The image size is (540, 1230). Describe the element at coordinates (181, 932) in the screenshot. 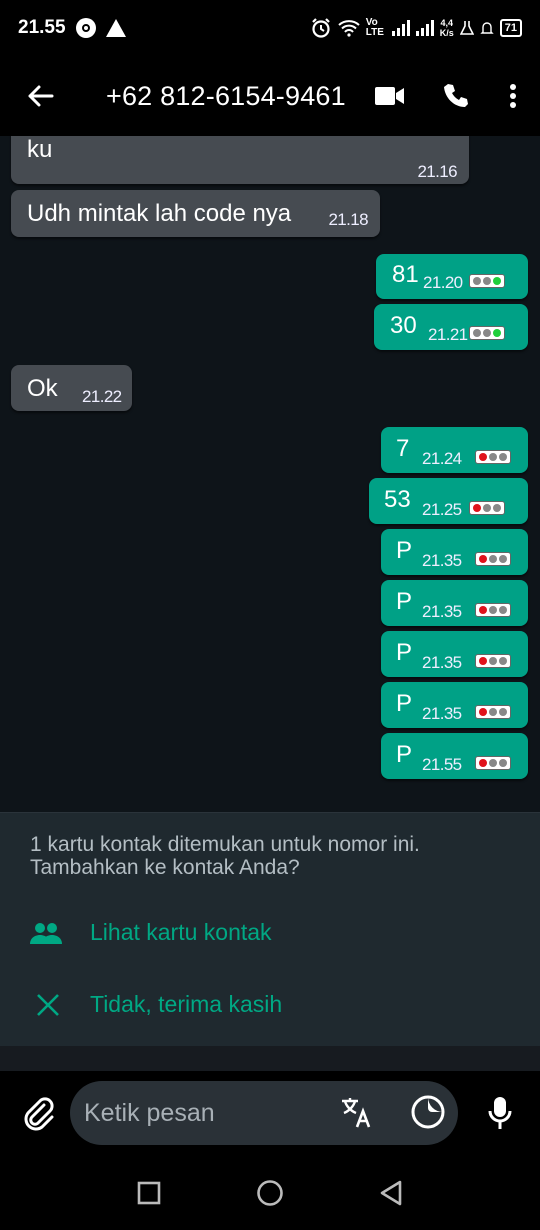

I see `view-contact-card-label: Lihat kartu kontak` at that location.